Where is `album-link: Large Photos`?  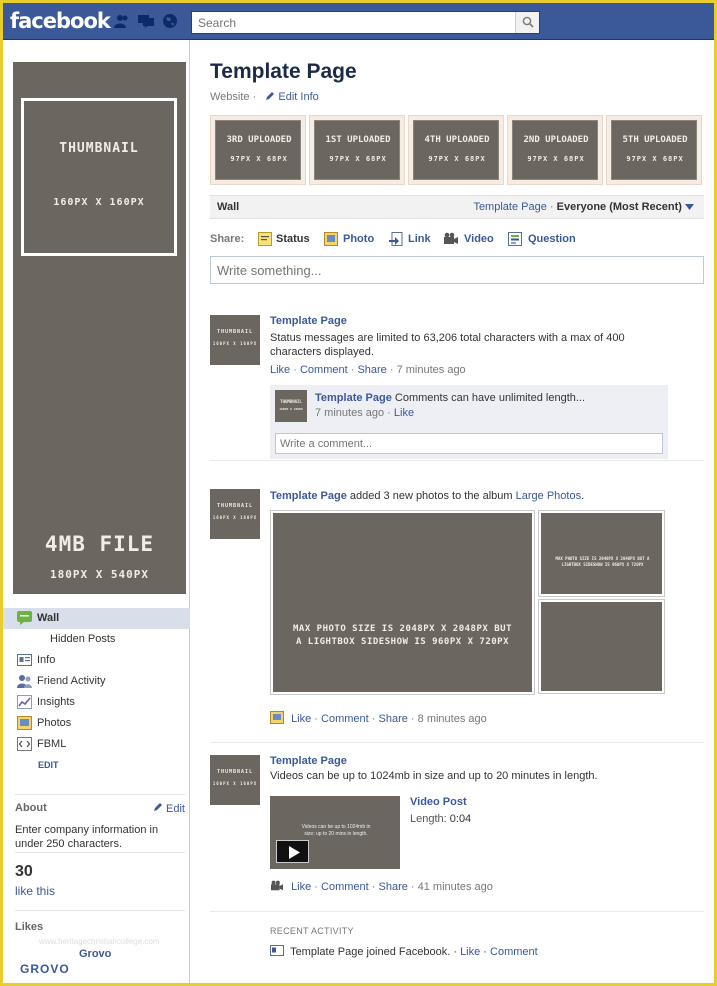
album-link: Large Photos is located at coordinates (548, 496).